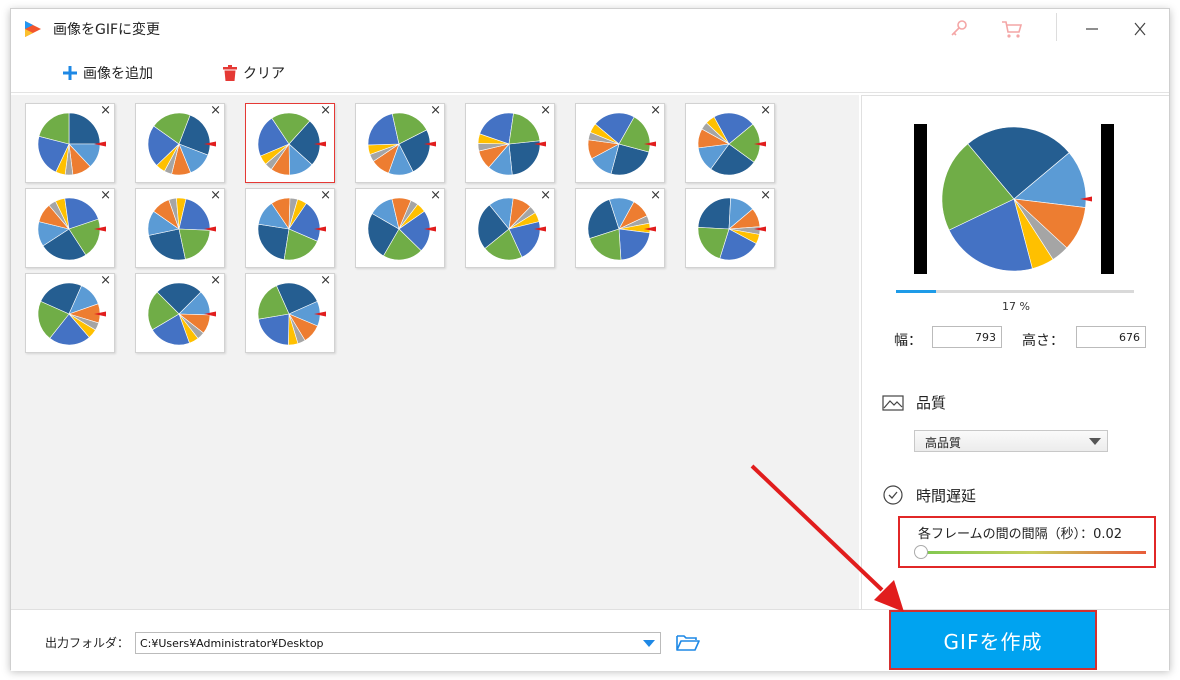  Describe the element at coordinates (1043, 341) in the screenshot. I see `height-label: 高さ：` at that location.